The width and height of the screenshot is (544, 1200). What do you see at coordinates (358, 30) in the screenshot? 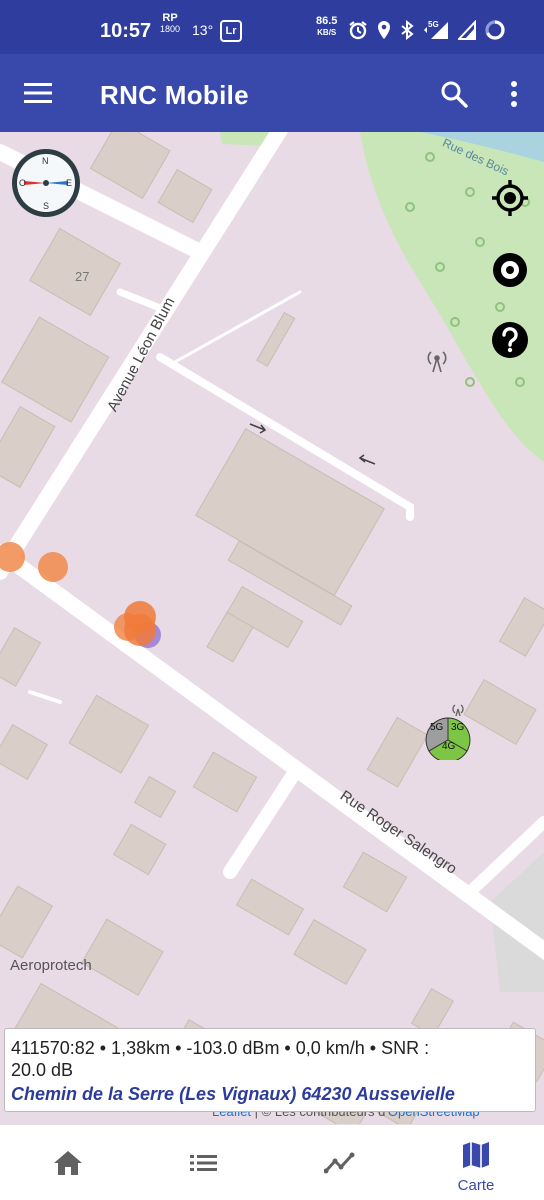
I see `alarm-icon` at bounding box center [358, 30].